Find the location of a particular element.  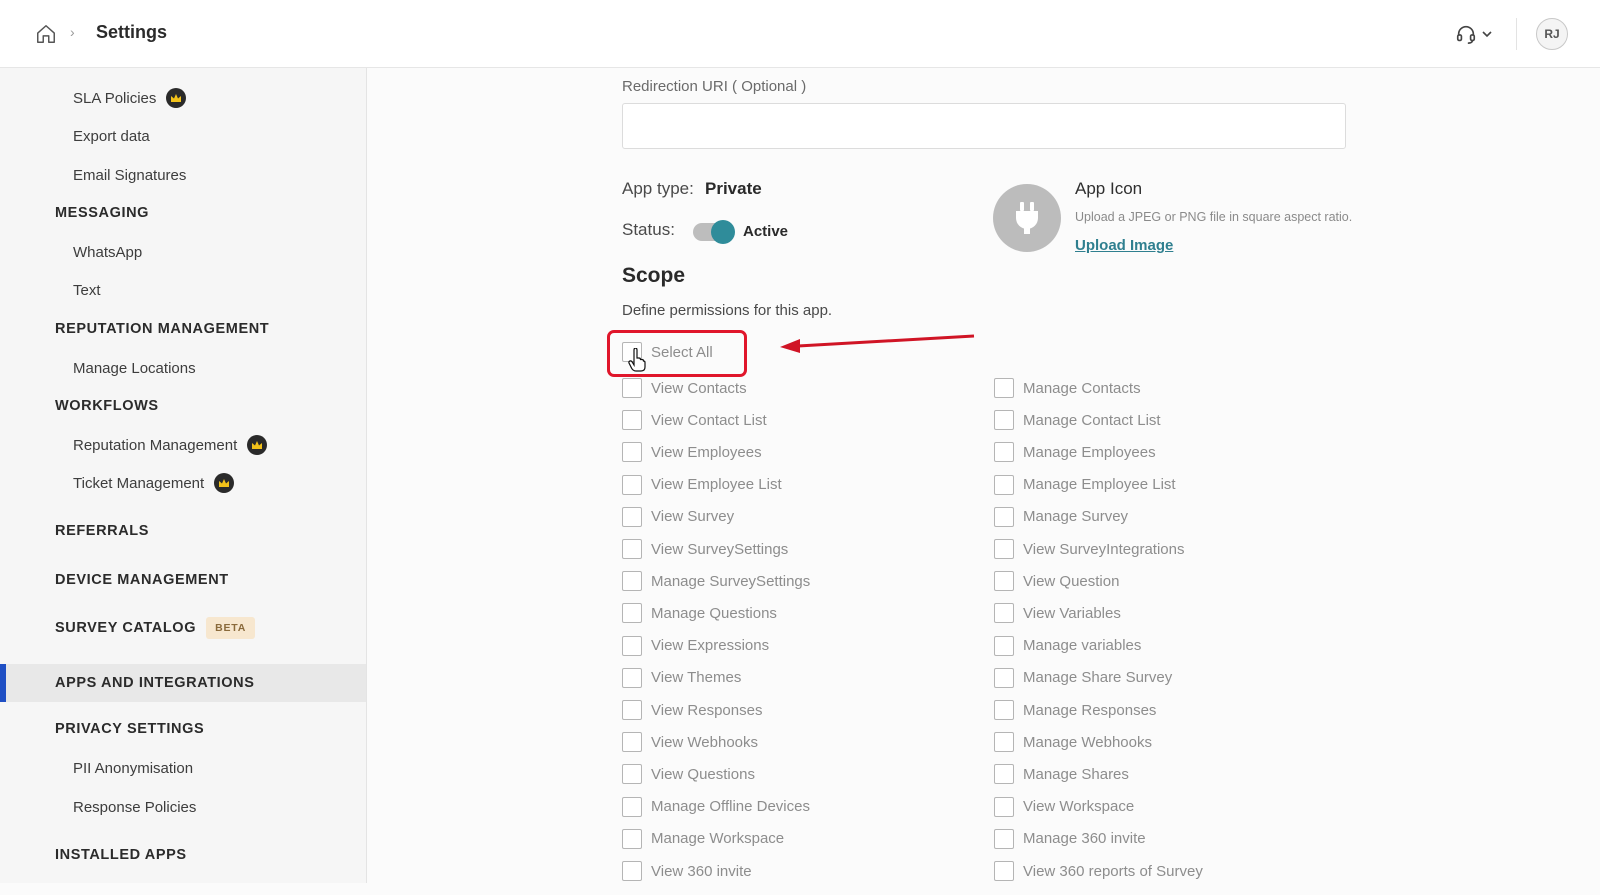

status-toggle is located at coordinates (714, 232).